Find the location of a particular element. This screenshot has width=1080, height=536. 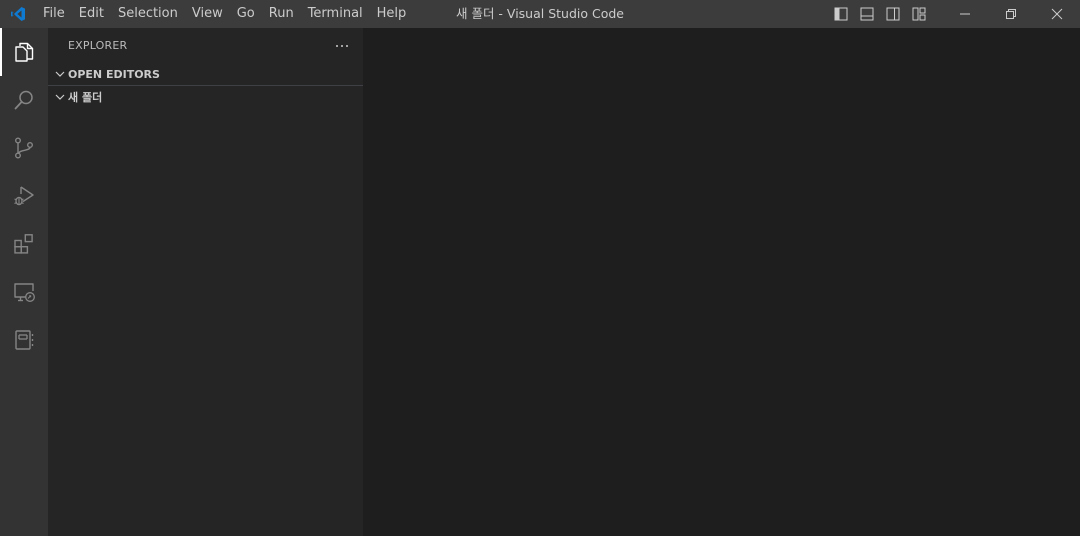

activity-extensions is located at coordinates (24, 244).